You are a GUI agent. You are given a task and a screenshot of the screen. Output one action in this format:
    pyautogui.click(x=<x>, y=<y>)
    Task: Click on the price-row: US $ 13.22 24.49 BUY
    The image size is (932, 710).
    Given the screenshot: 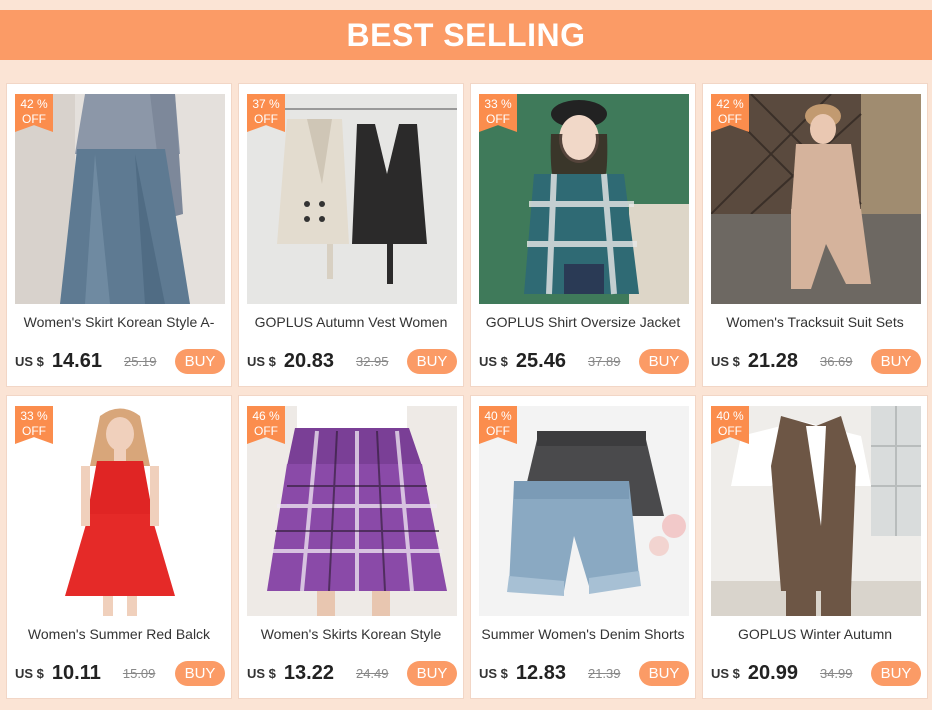 What is the action you would take?
    pyautogui.click(x=352, y=673)
    